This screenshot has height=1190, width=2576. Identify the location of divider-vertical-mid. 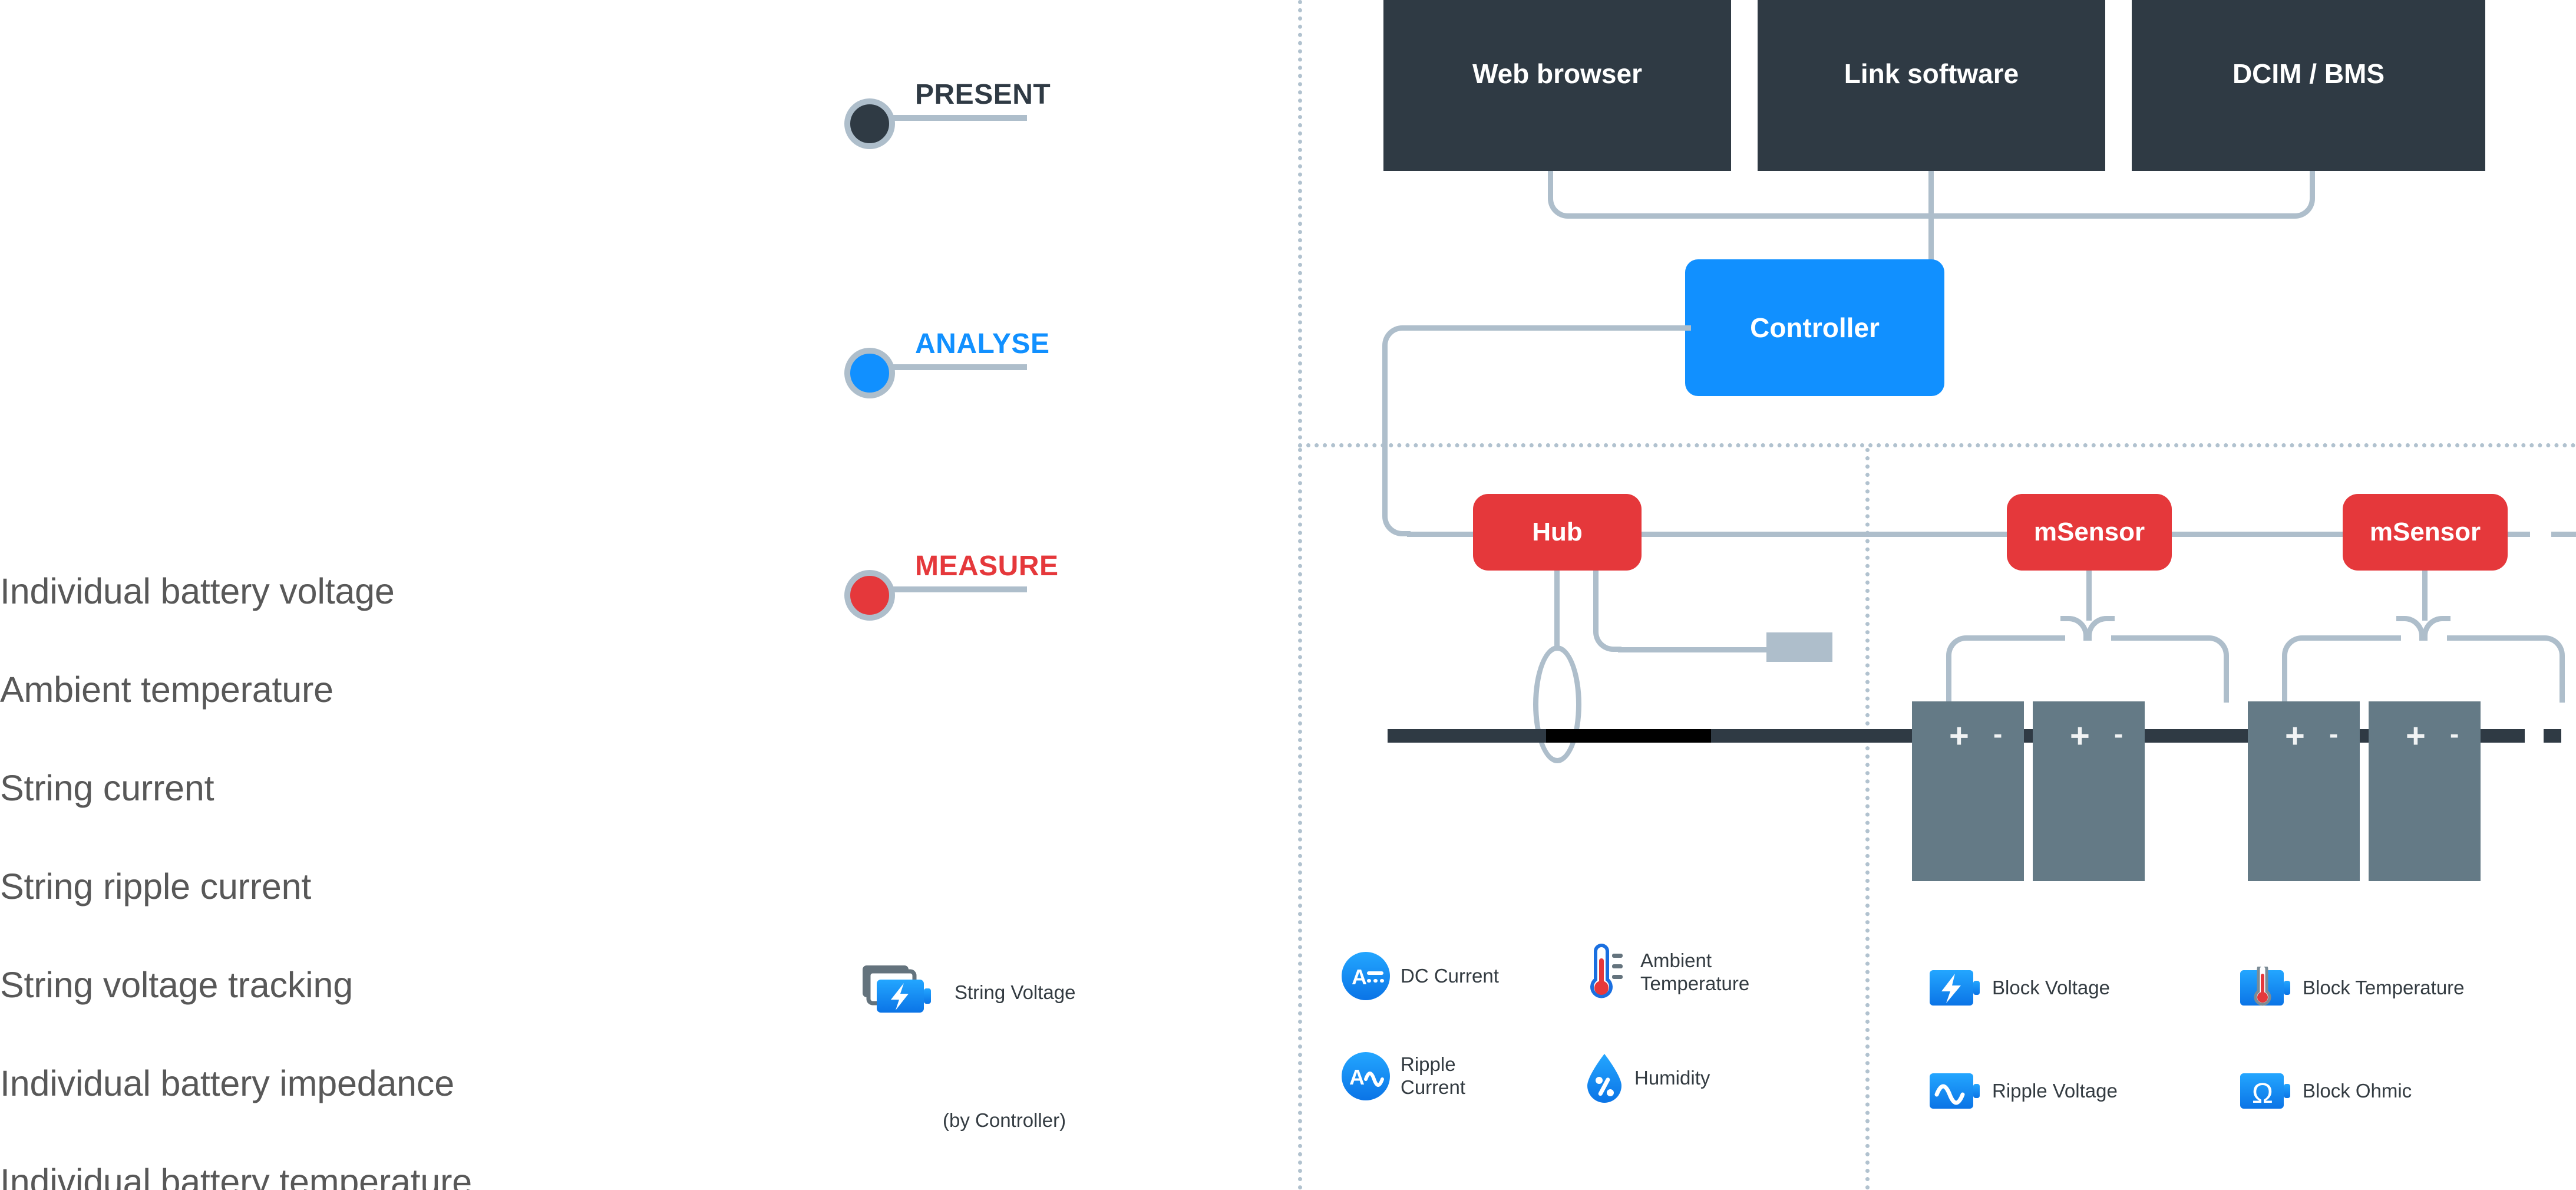
(1868, 819).